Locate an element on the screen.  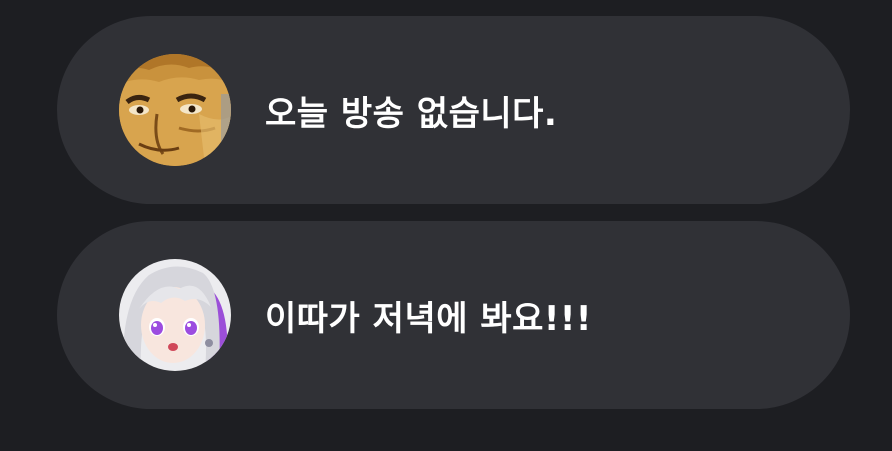
message-text: 오늘 방송 없습니다. is located at coordinates (411, 113).